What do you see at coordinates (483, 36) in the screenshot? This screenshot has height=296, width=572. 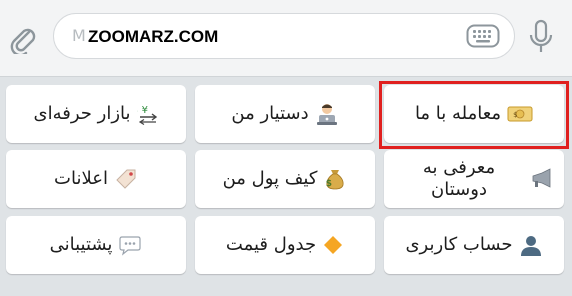 I see `bot-keyboard-toggle-icon` at bounding box center [483, 36].